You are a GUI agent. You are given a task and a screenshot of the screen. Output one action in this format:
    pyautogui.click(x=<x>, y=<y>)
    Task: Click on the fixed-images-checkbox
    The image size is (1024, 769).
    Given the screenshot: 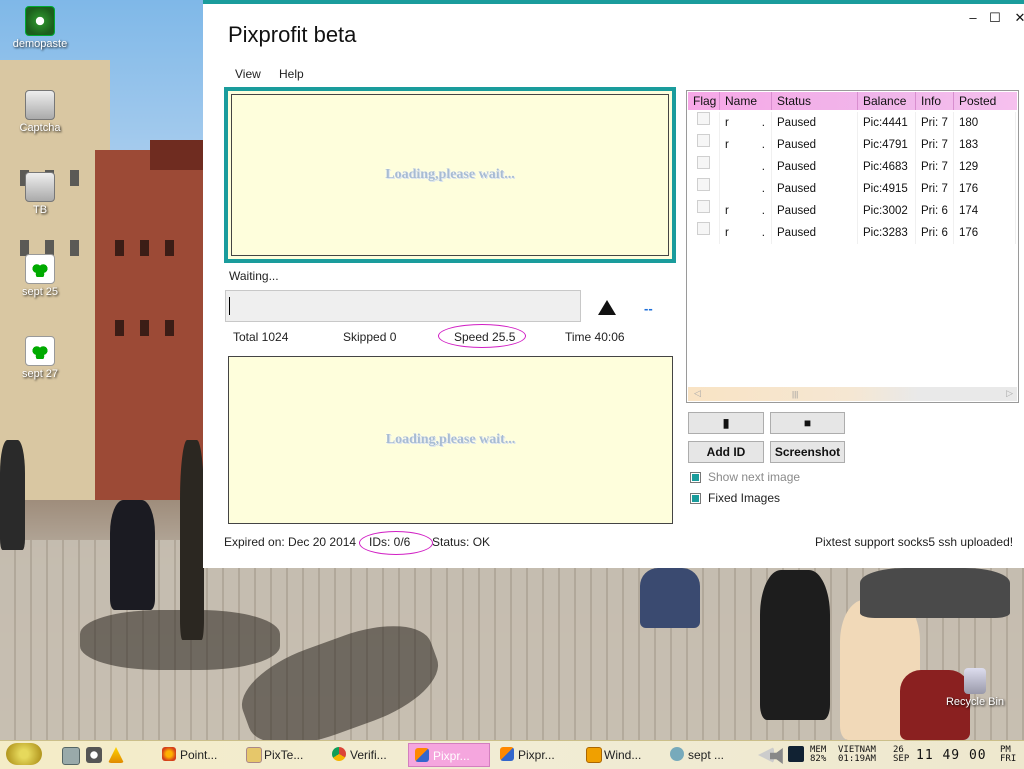 What is the action you would take?
    pyautogui.click(x=695, y=498)
    